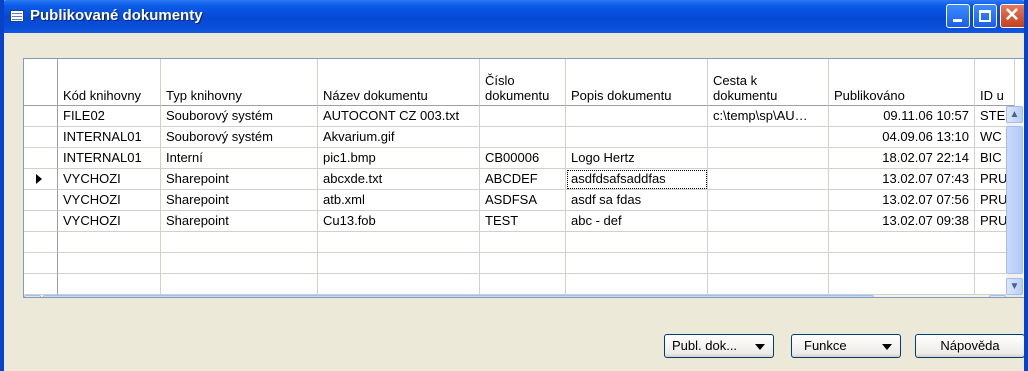 The width and height of the screenshot is (1028, 371). I want to click on funkce-dropdown-button: Funkce, so click(846, 346).